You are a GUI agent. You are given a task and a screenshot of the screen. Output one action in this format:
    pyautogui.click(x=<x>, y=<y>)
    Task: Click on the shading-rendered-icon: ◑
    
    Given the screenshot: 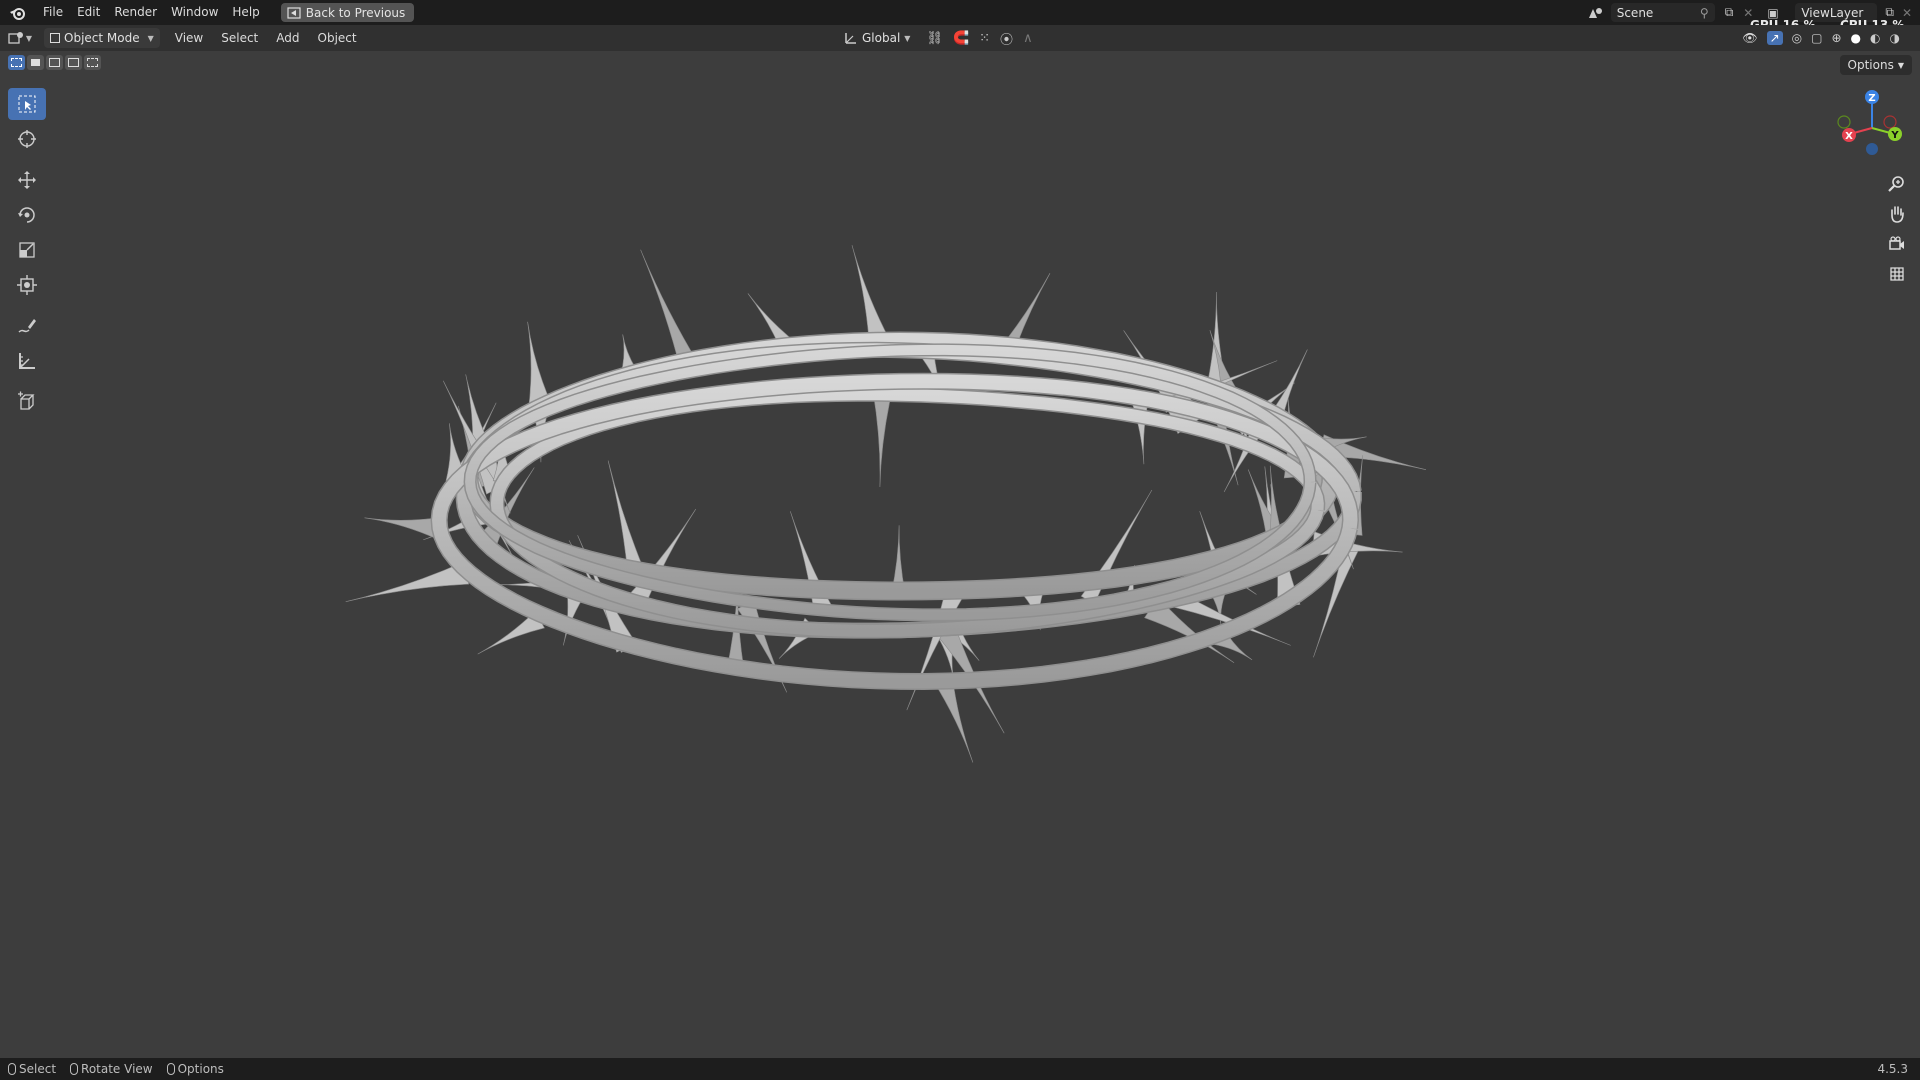 What is the action you would take?
    pyautogui.click(x=1895, y=38)
    